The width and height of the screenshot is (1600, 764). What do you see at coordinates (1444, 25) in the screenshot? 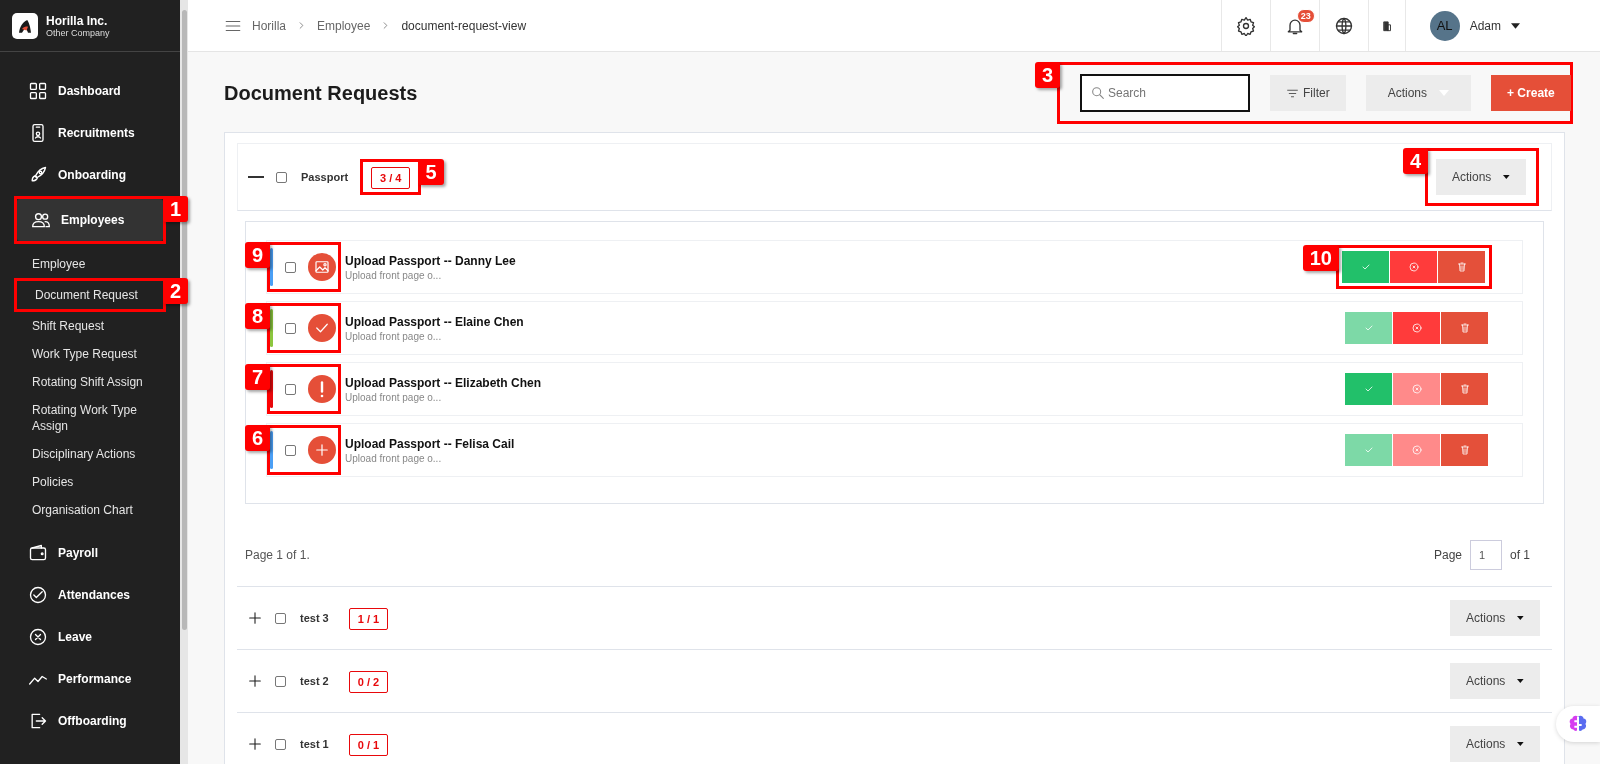
I see `user-avatar: AL` at bounding box center [1444, 25].